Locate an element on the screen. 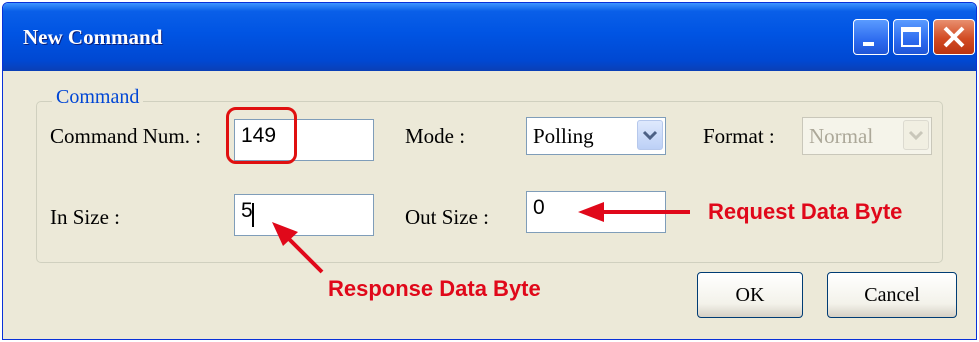 Image resolution: width=979 pixels, height=342 pixels. request-arrow-head is located at coordinates (591, 212).